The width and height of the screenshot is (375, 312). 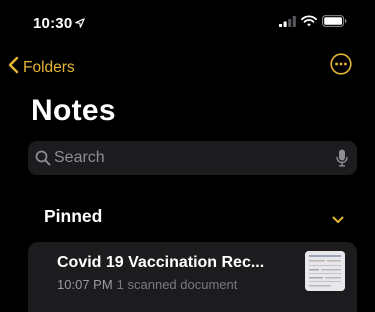 What do you see at coordinates (177, 284) in the screenshot?
I see `note-description: 1 scanned document` at bounding box center [177, 284].